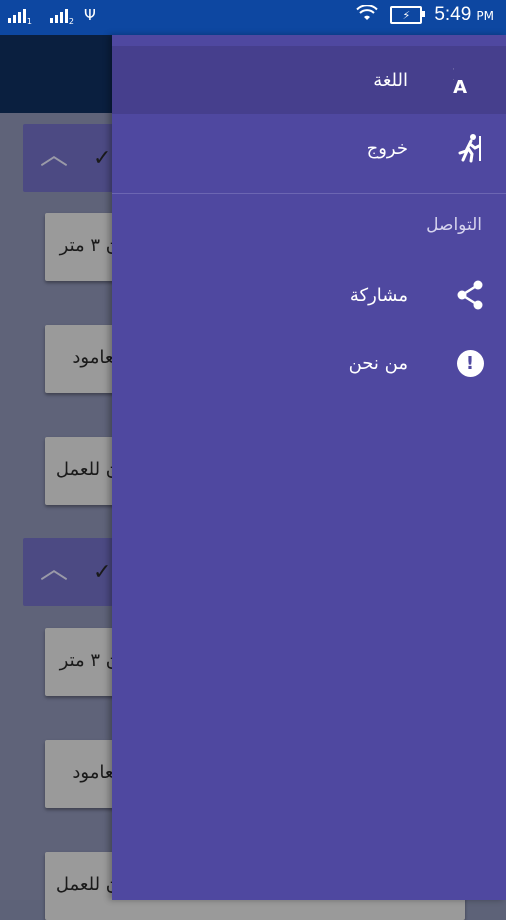 This screenshot has width=506, height=920. Describe the element at coordinates (309, 295) in the screenshot. I see `drawer-item-share: مشاركة` at that location.